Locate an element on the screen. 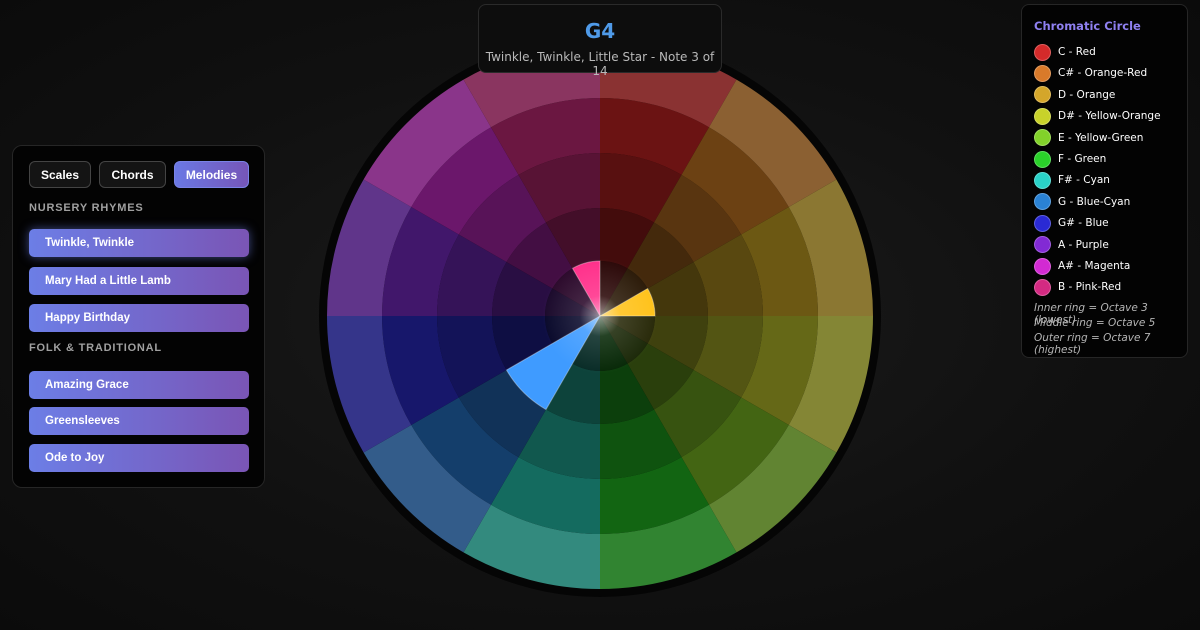 The width and height of the screenshot is (1200, 630). legend-item: A - Purple is located at coordinates (1071, 245).